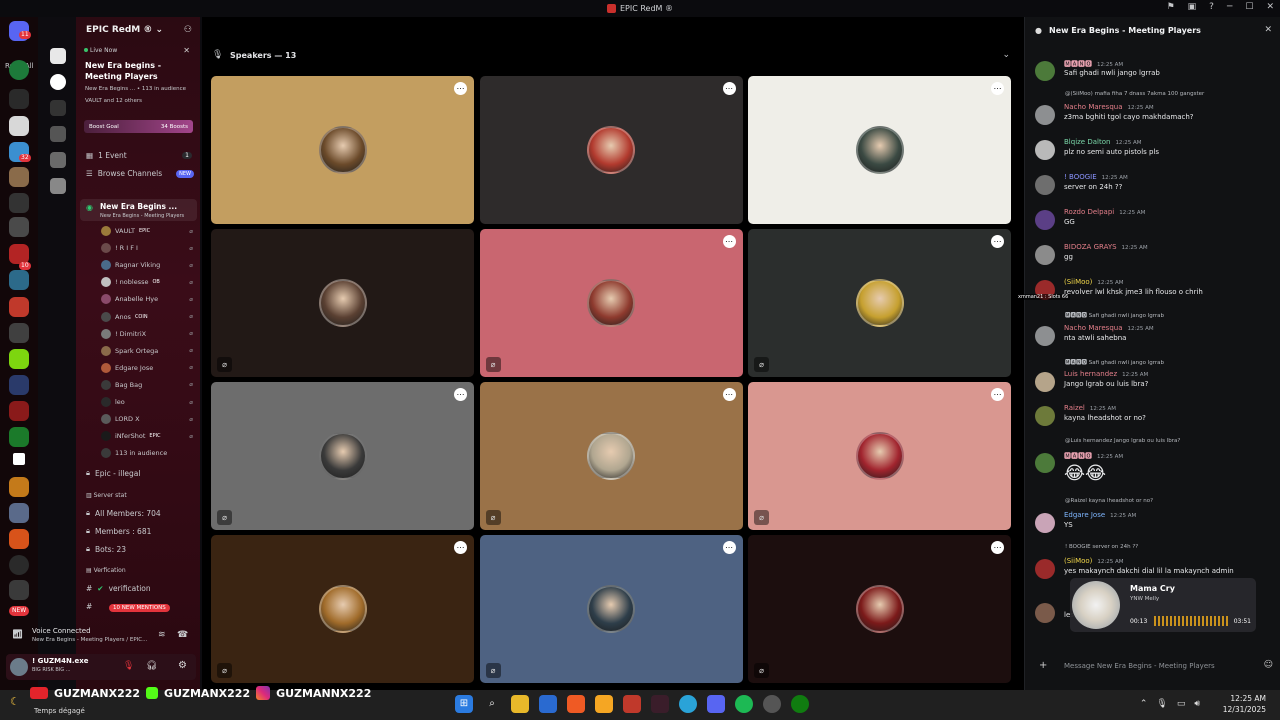  I want to click on chevron-up-icon: ⌃, so click(1144, 704).